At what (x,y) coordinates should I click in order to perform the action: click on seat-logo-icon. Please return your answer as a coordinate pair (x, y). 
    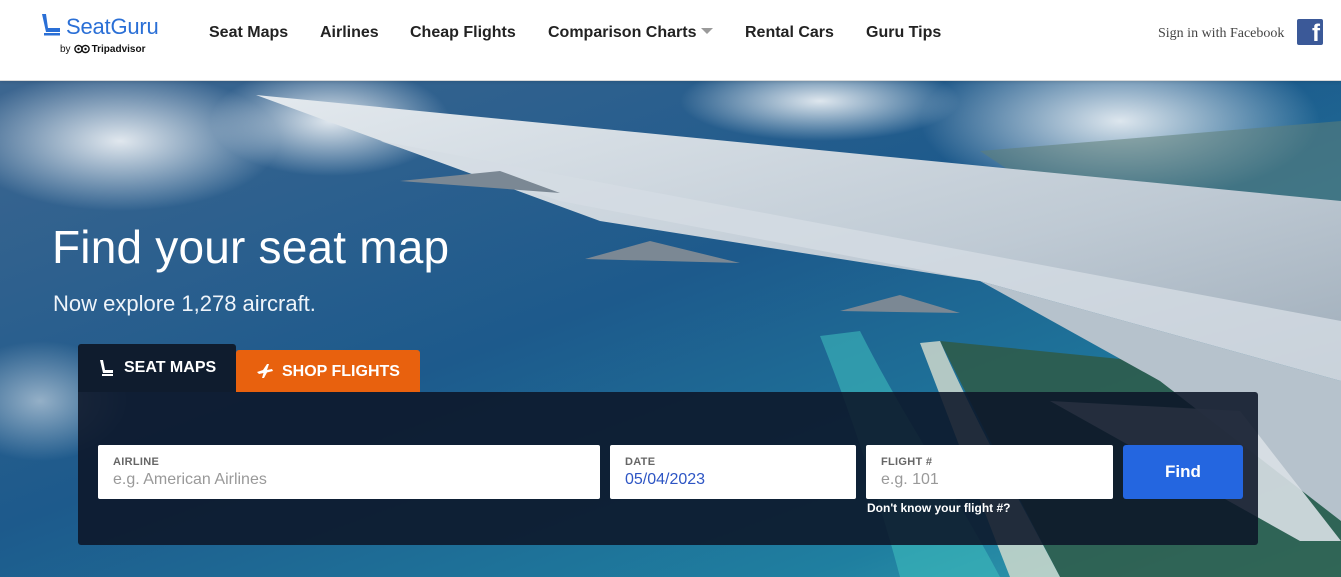
    Looking at the image, I should click on (51, 25).